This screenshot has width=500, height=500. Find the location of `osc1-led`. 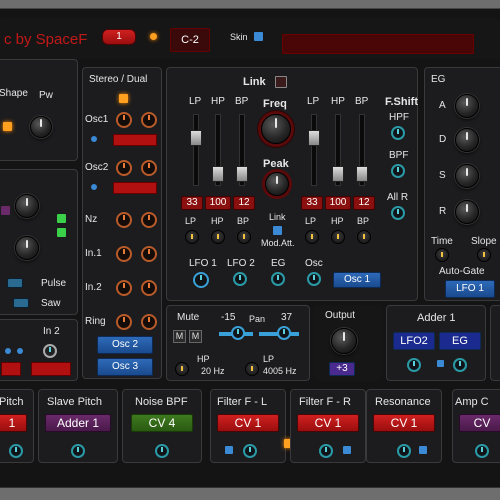

osc1-led is located at coordinates (94, 139).